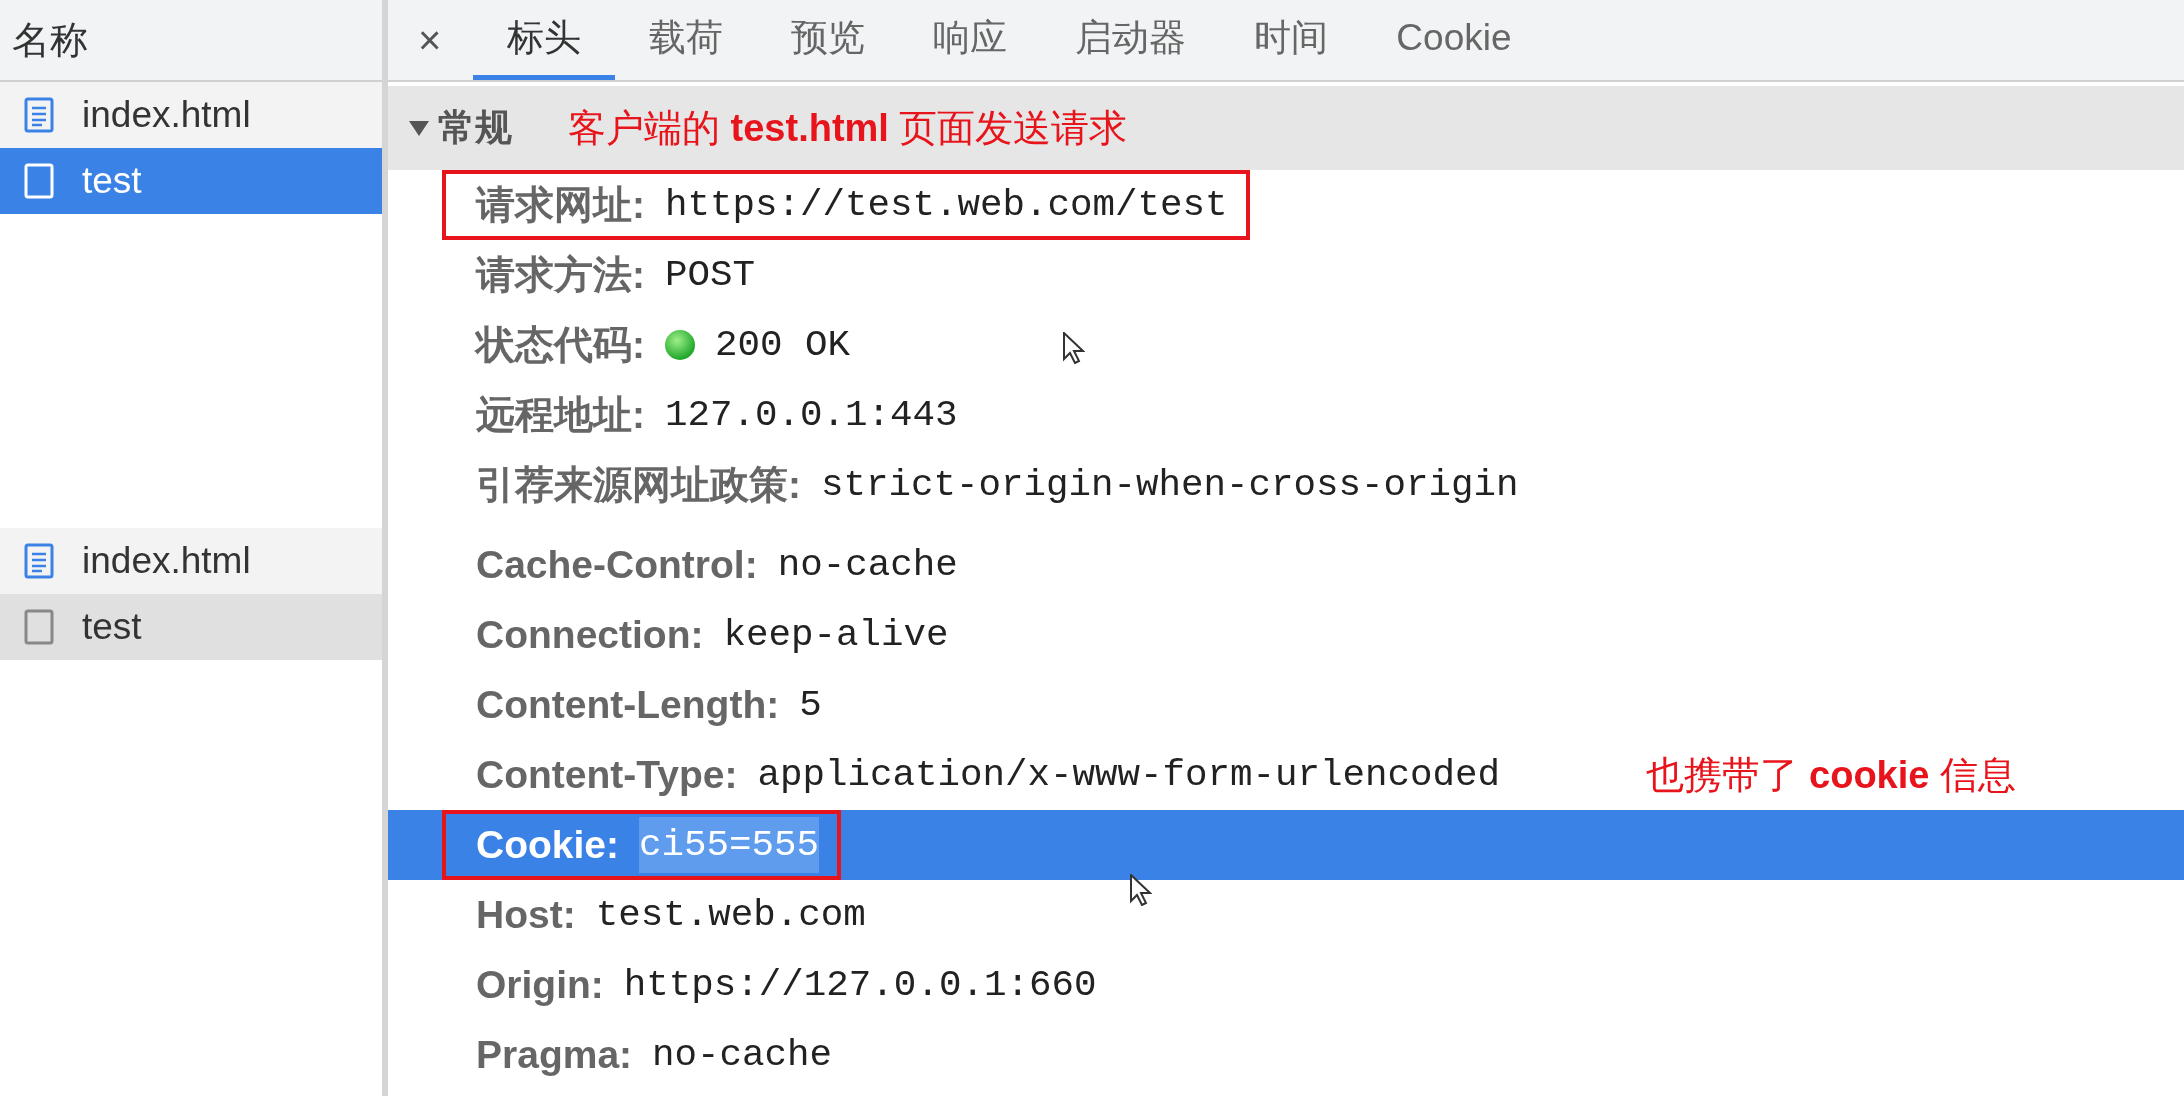 The width and height of the screenshot is (2184, 1096). Describe the element at coordinates (1170, 485) in the screenshot. I see `header-value: strict-origin-when-cross-origin` at that location.